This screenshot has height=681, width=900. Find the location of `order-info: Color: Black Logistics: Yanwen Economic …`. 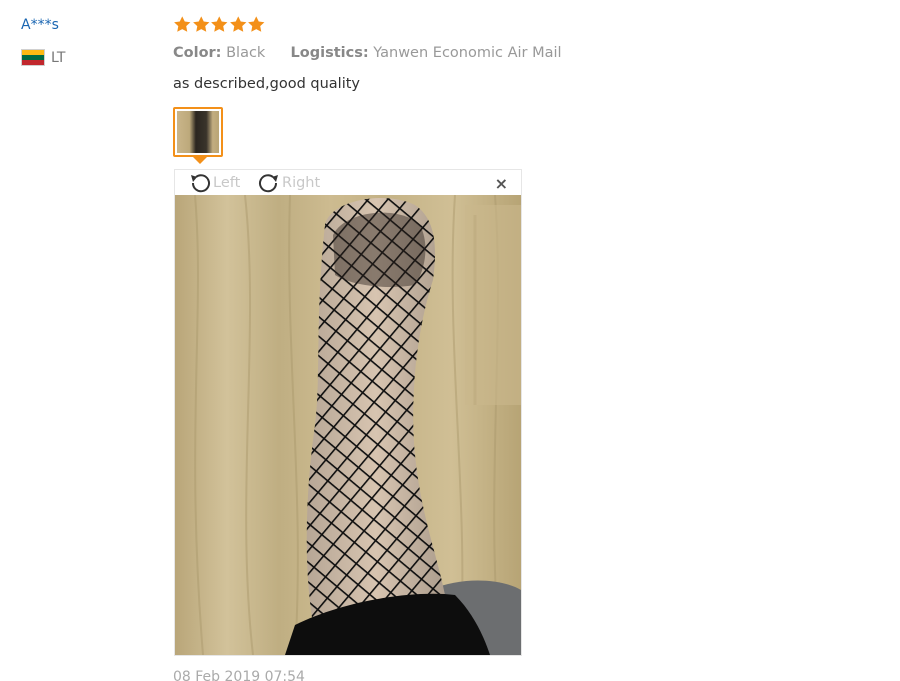

order-info: Color: Black Logistics: Yanwen Economic … is located at coordinates (367, 53).